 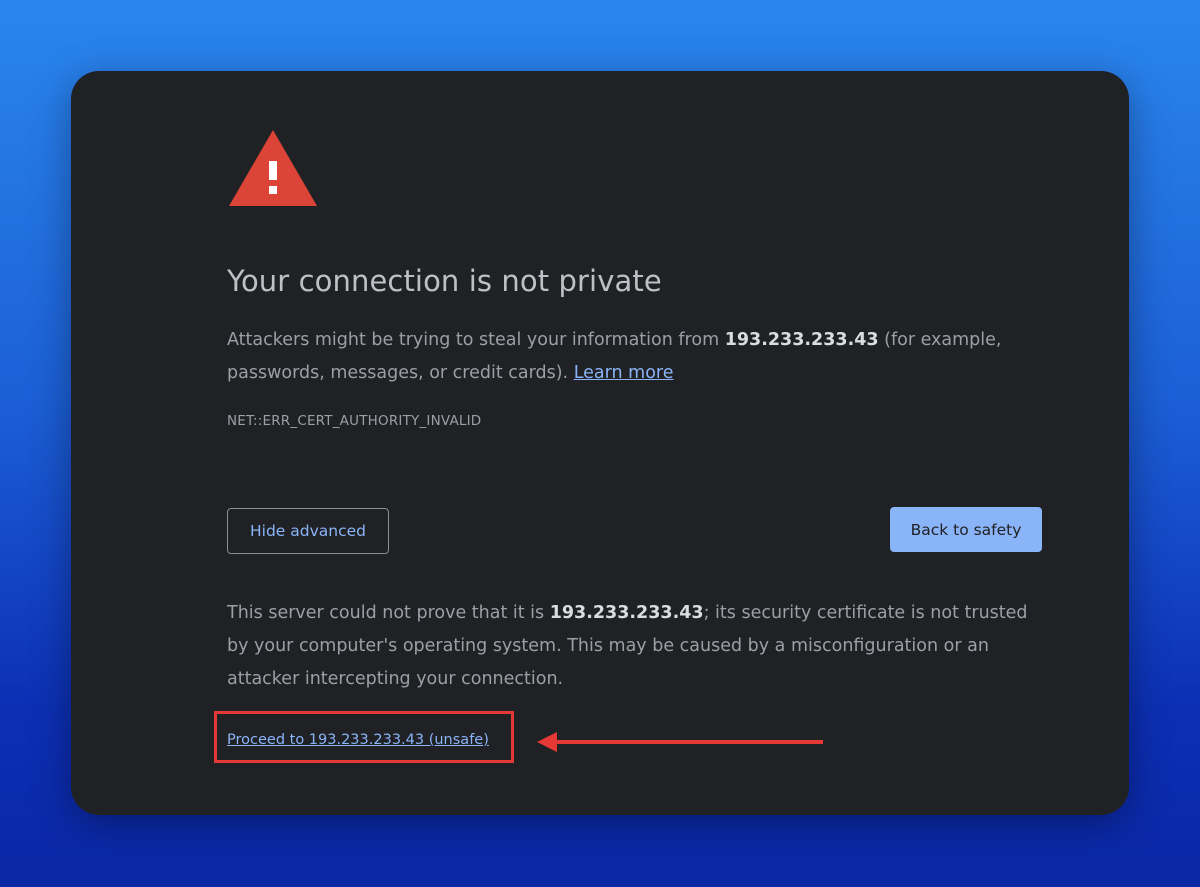 What do you see at coordinates (966, 529) in the screenshot?
I see `back-to-safety-button: Back to safety` at bounding box center [966, 529].